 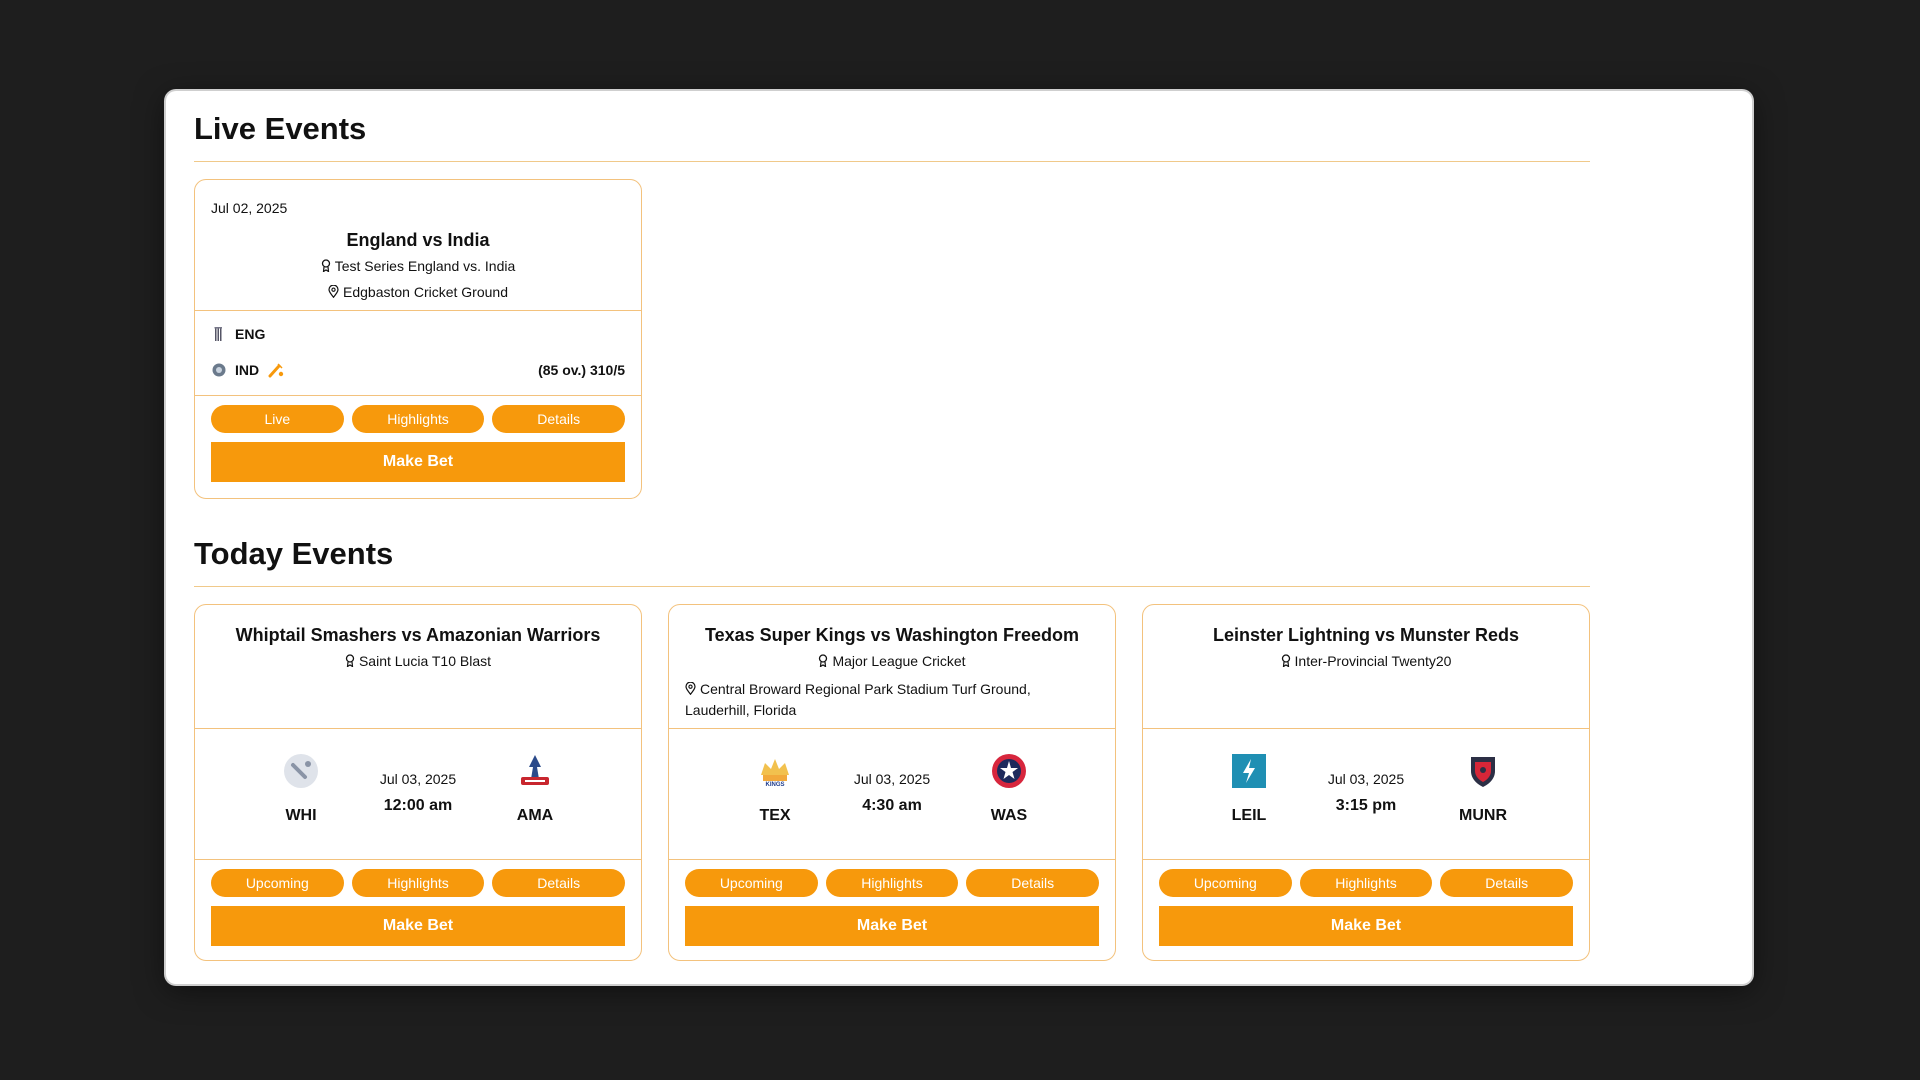 What do you see at coordinates (1366, 635) in the screenshot?
I see `event-title: Leinster Lightning vs Munster Reds` at bounding box center [1366, 635].